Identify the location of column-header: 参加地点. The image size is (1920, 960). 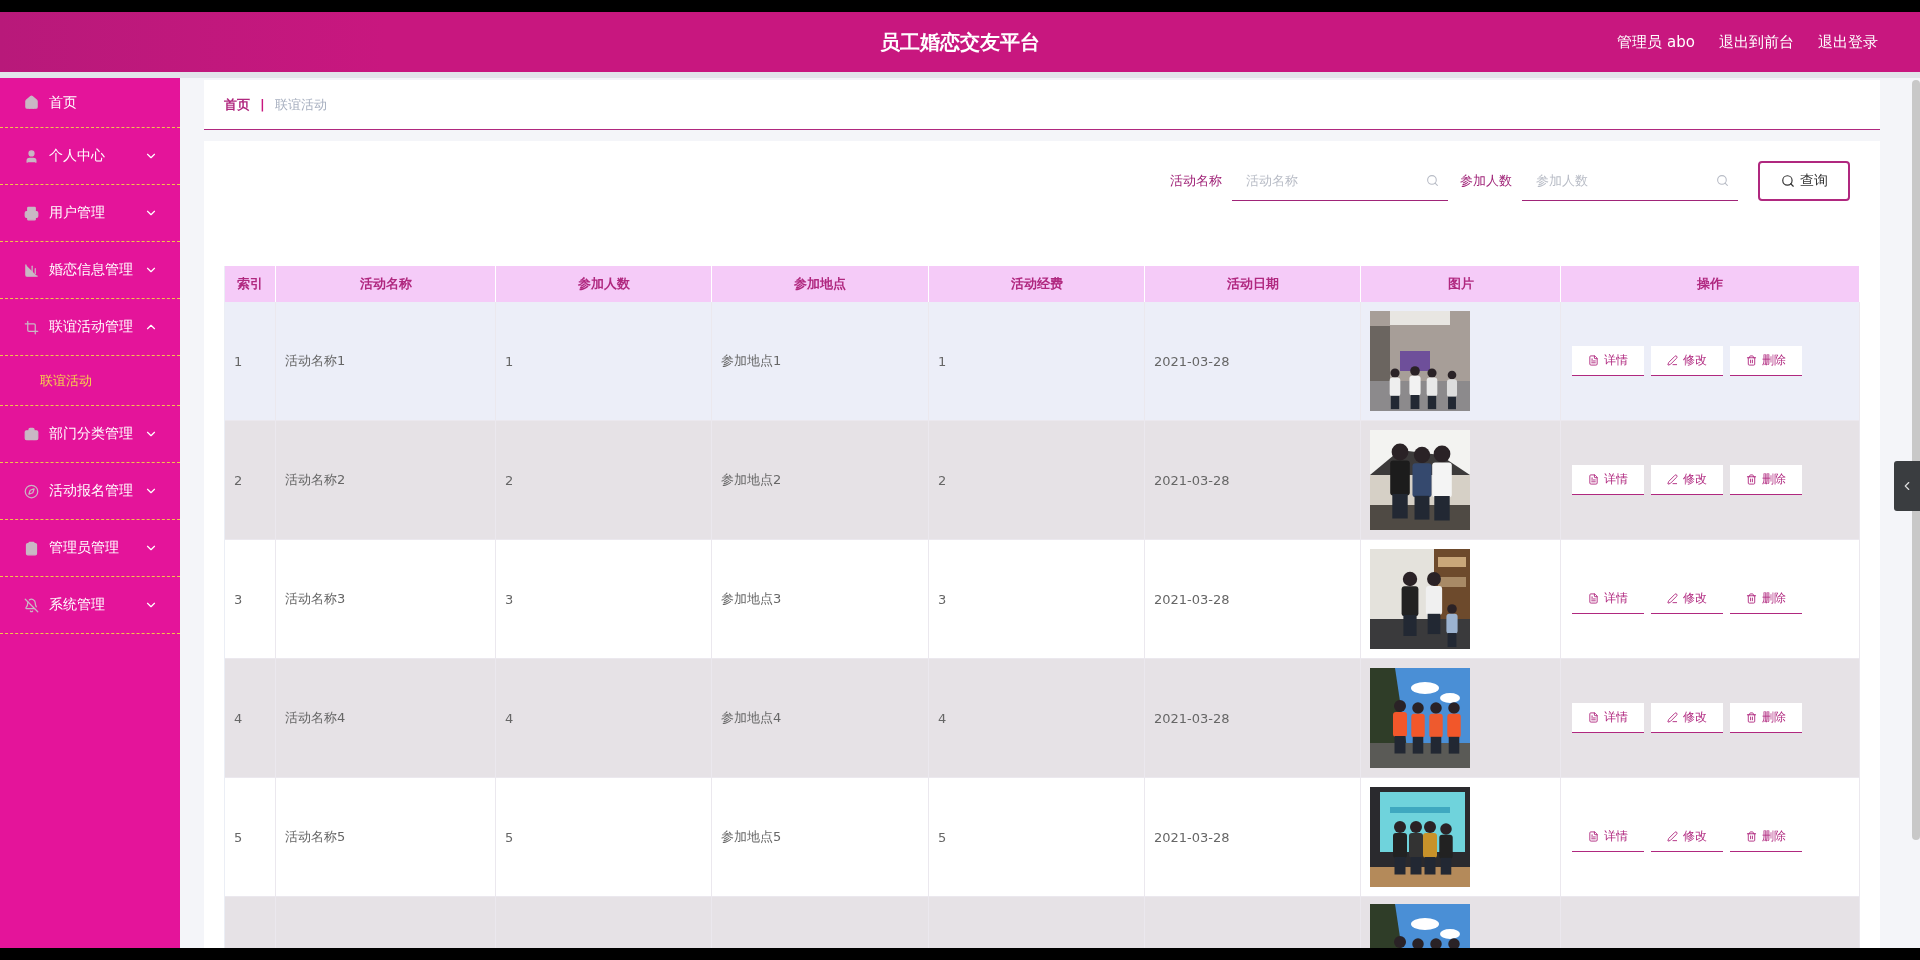
(820, 284).